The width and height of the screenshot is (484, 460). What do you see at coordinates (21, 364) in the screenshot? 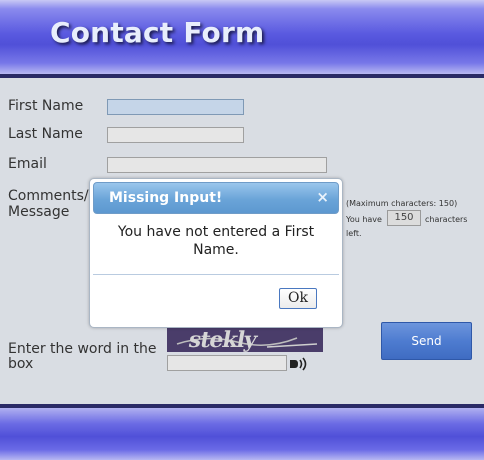
I see `captcha-label-line2: box` at bounding box center [21, 364].